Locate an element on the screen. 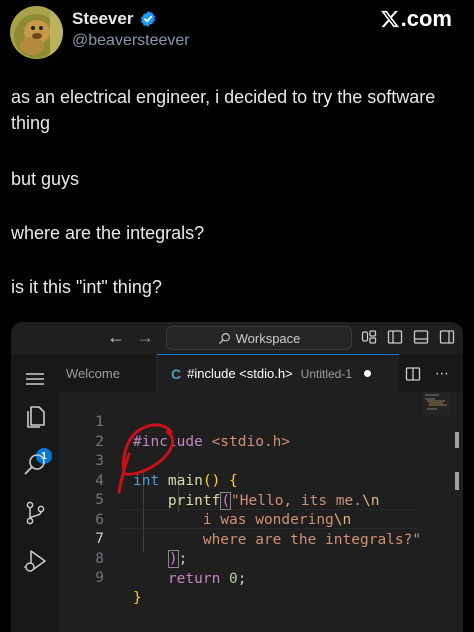 Image resolution: width=474 pixels, height=632 pixels. token-number: 0 is located at coordinates (229, 579).